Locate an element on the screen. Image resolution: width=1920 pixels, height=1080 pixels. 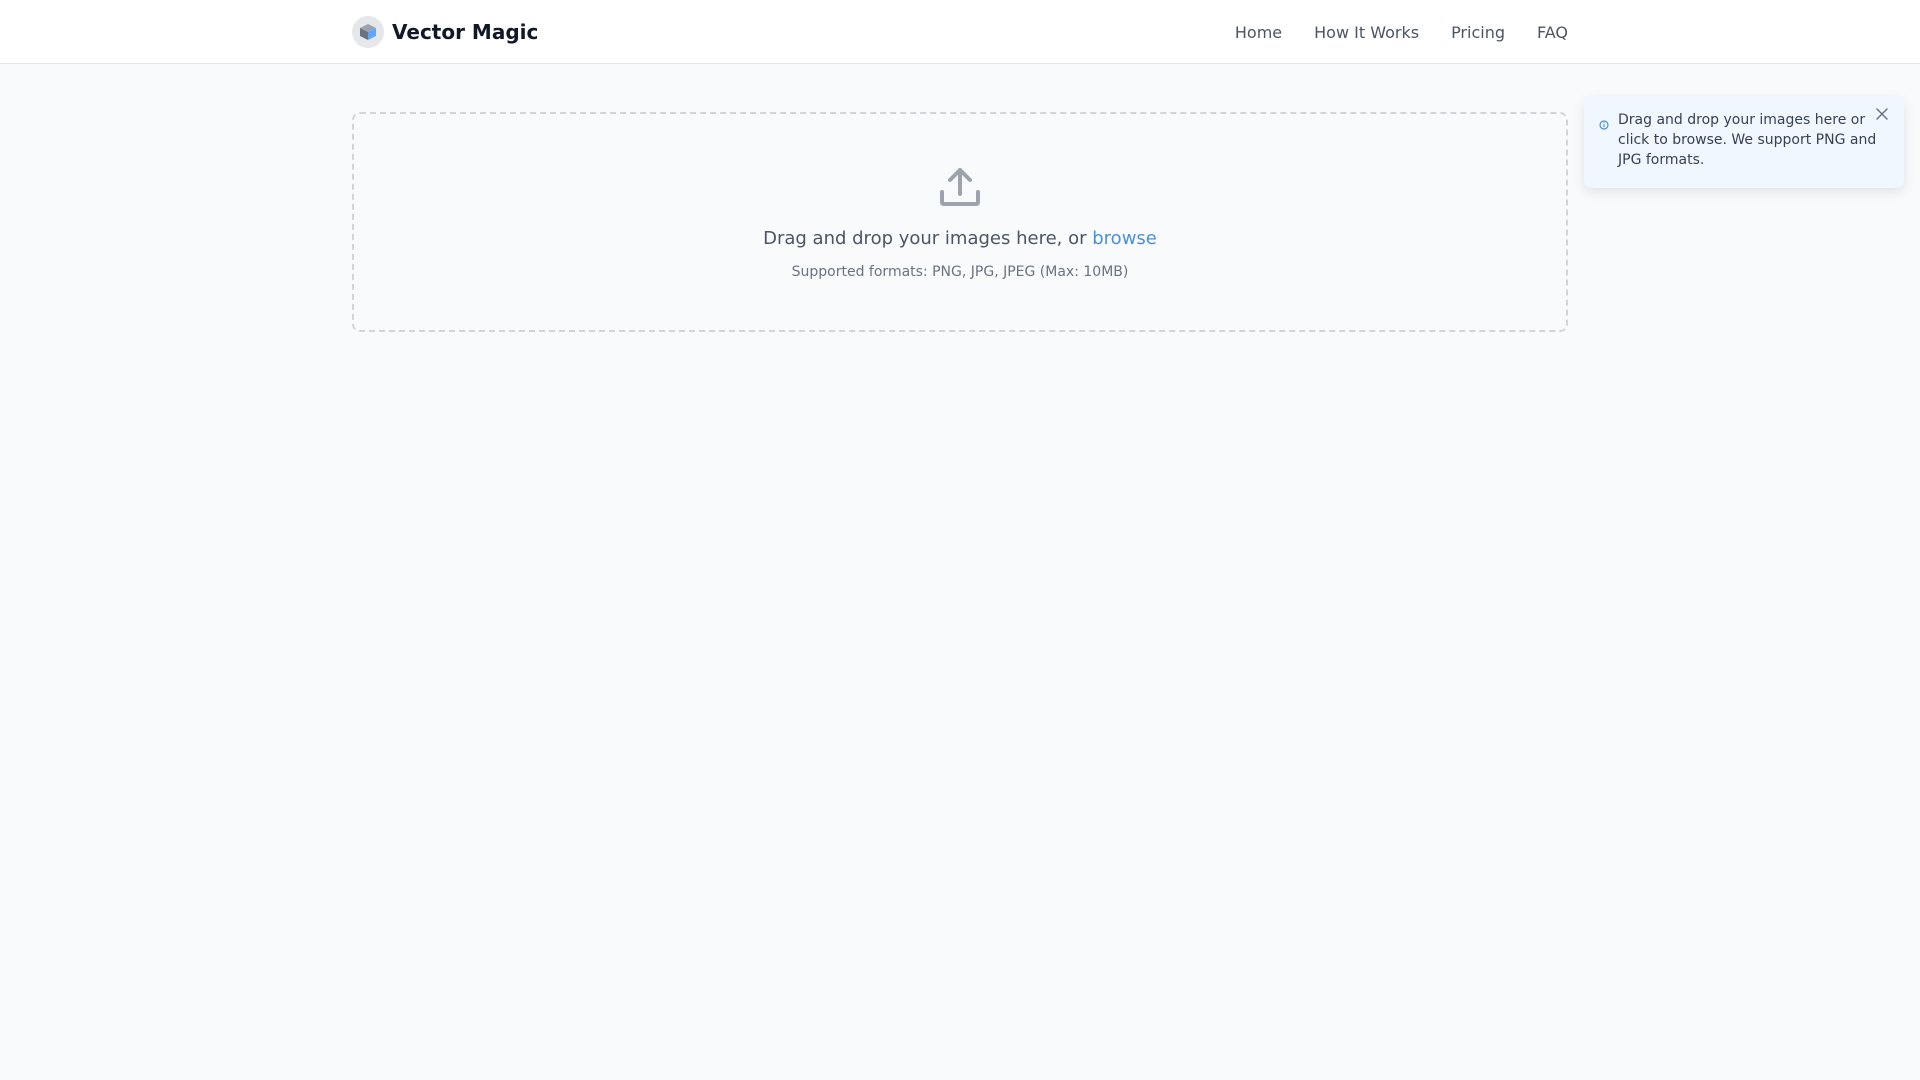
dropzone-instruction: Drag and drop your images here, or is located at coordinates (925, 238).